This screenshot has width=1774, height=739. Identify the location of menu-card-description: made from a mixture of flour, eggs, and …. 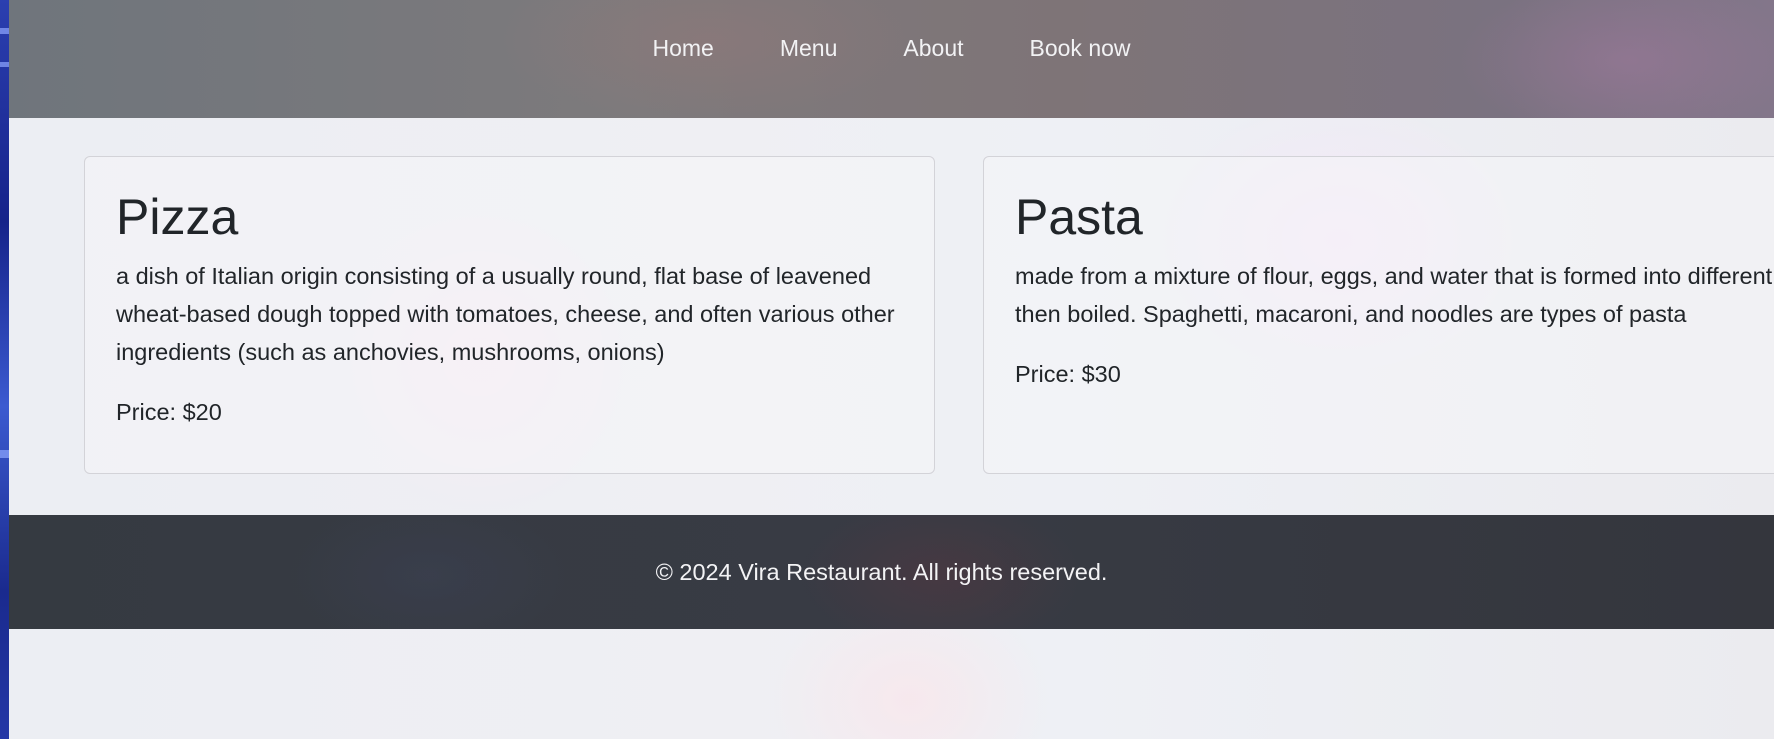
(1394, 295).